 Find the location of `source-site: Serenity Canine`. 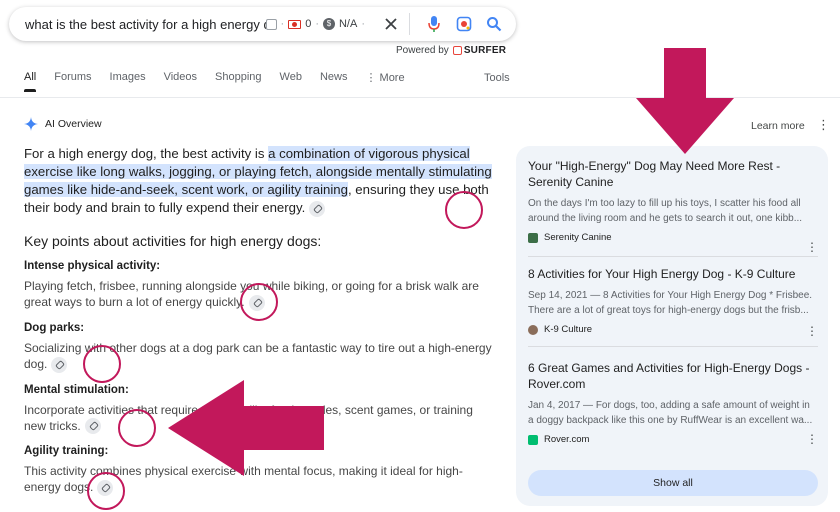

source-site: Serenity Canine is located at coordinates (578, 237).